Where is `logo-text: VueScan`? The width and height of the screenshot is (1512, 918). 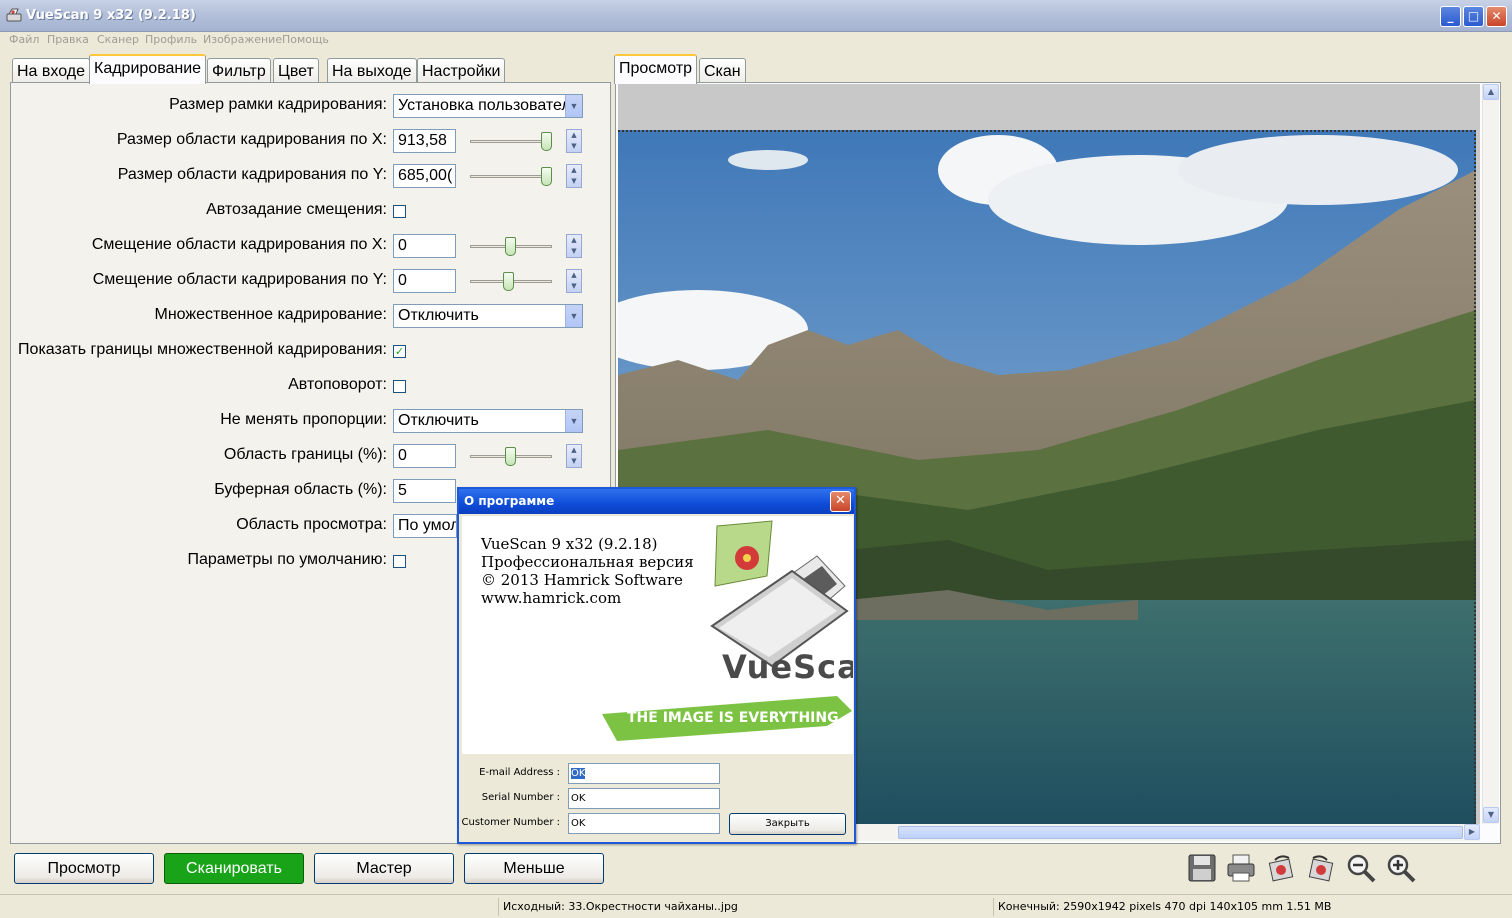
logo-text: VueScan is located at coordinates (787, 667).